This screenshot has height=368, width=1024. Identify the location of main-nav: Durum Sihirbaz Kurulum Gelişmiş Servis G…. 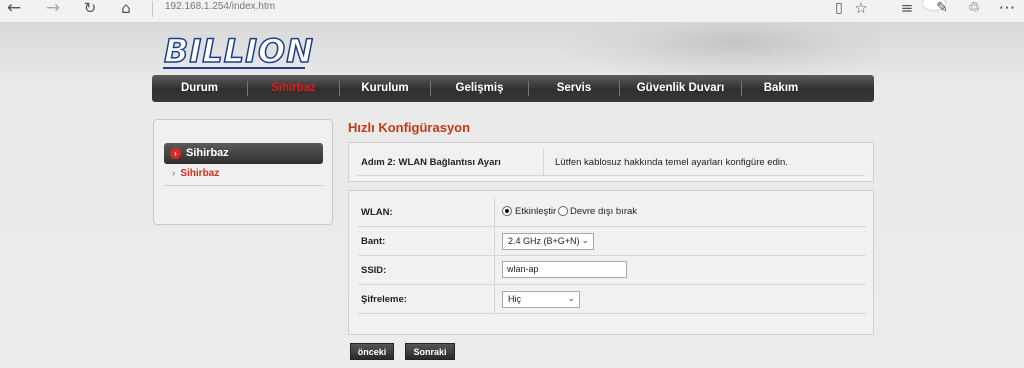
(513, 88).